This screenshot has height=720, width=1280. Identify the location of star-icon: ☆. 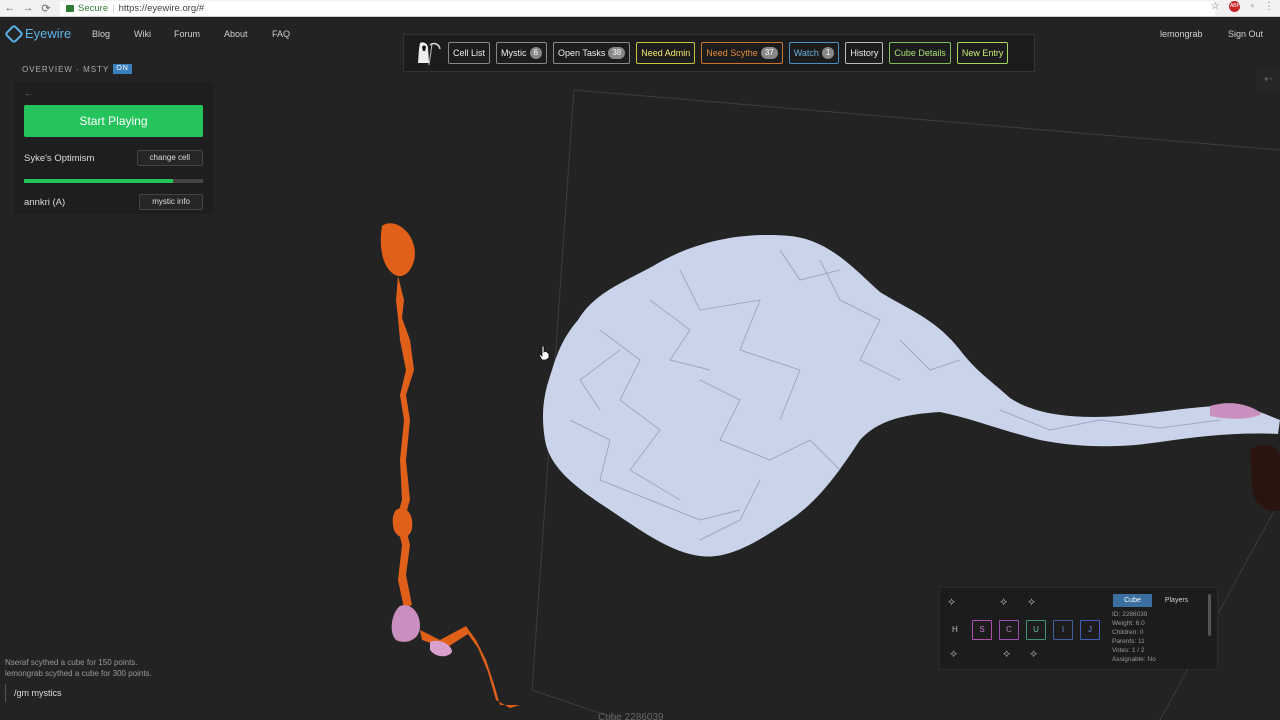
(1214, 6).